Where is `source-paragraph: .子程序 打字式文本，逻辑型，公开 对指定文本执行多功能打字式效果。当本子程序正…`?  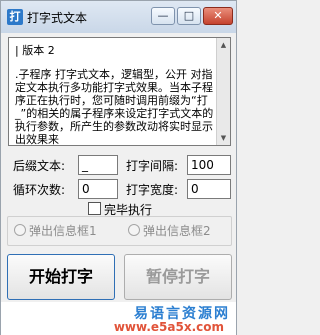
source-paragraph: .子程序 打字式文本，逻辑型，公开 对指定文本执行多功能打字式效果。当本子程序正… is located at coordinates (114, 107).